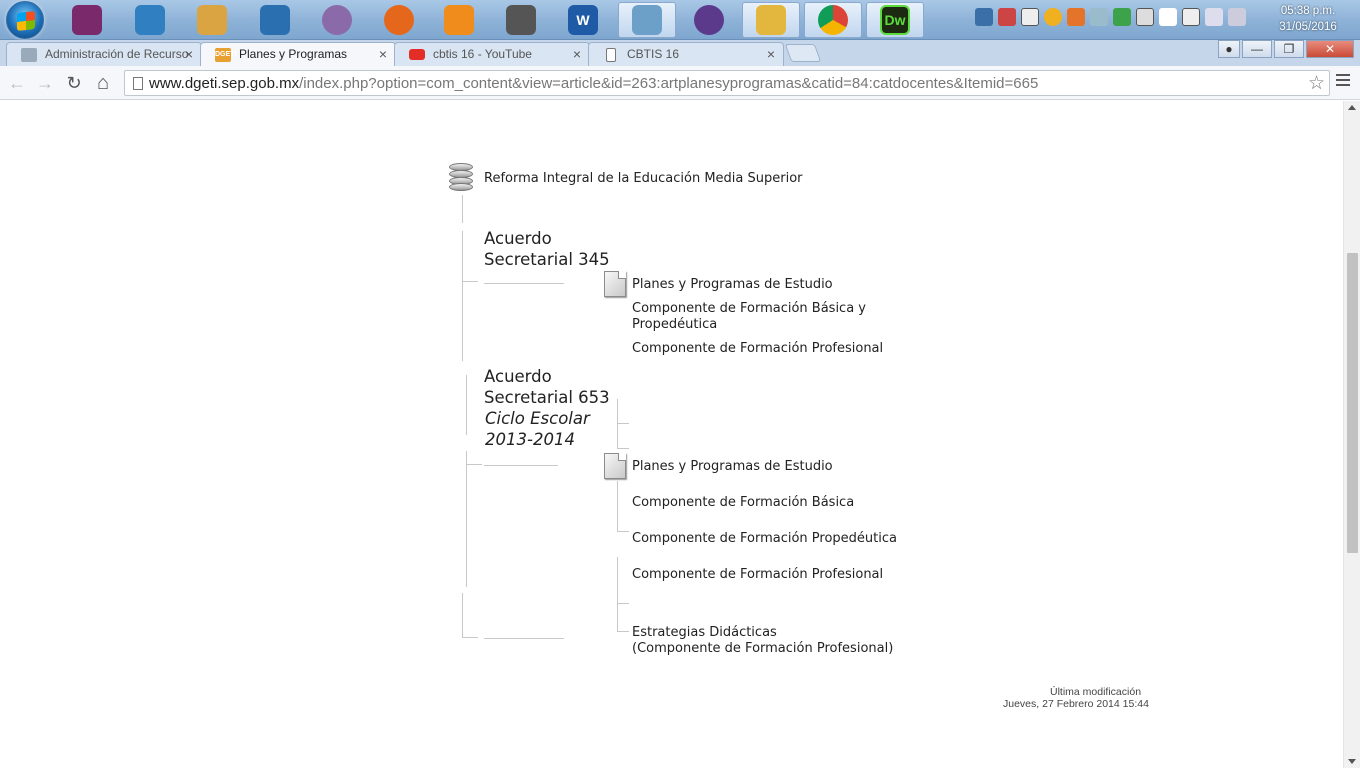  What do you see at coordinates (762, 649) in the screenshot?
I see `estrategias-line2: (Componente de Formación Profesional)` at bounding box center [762, 649].